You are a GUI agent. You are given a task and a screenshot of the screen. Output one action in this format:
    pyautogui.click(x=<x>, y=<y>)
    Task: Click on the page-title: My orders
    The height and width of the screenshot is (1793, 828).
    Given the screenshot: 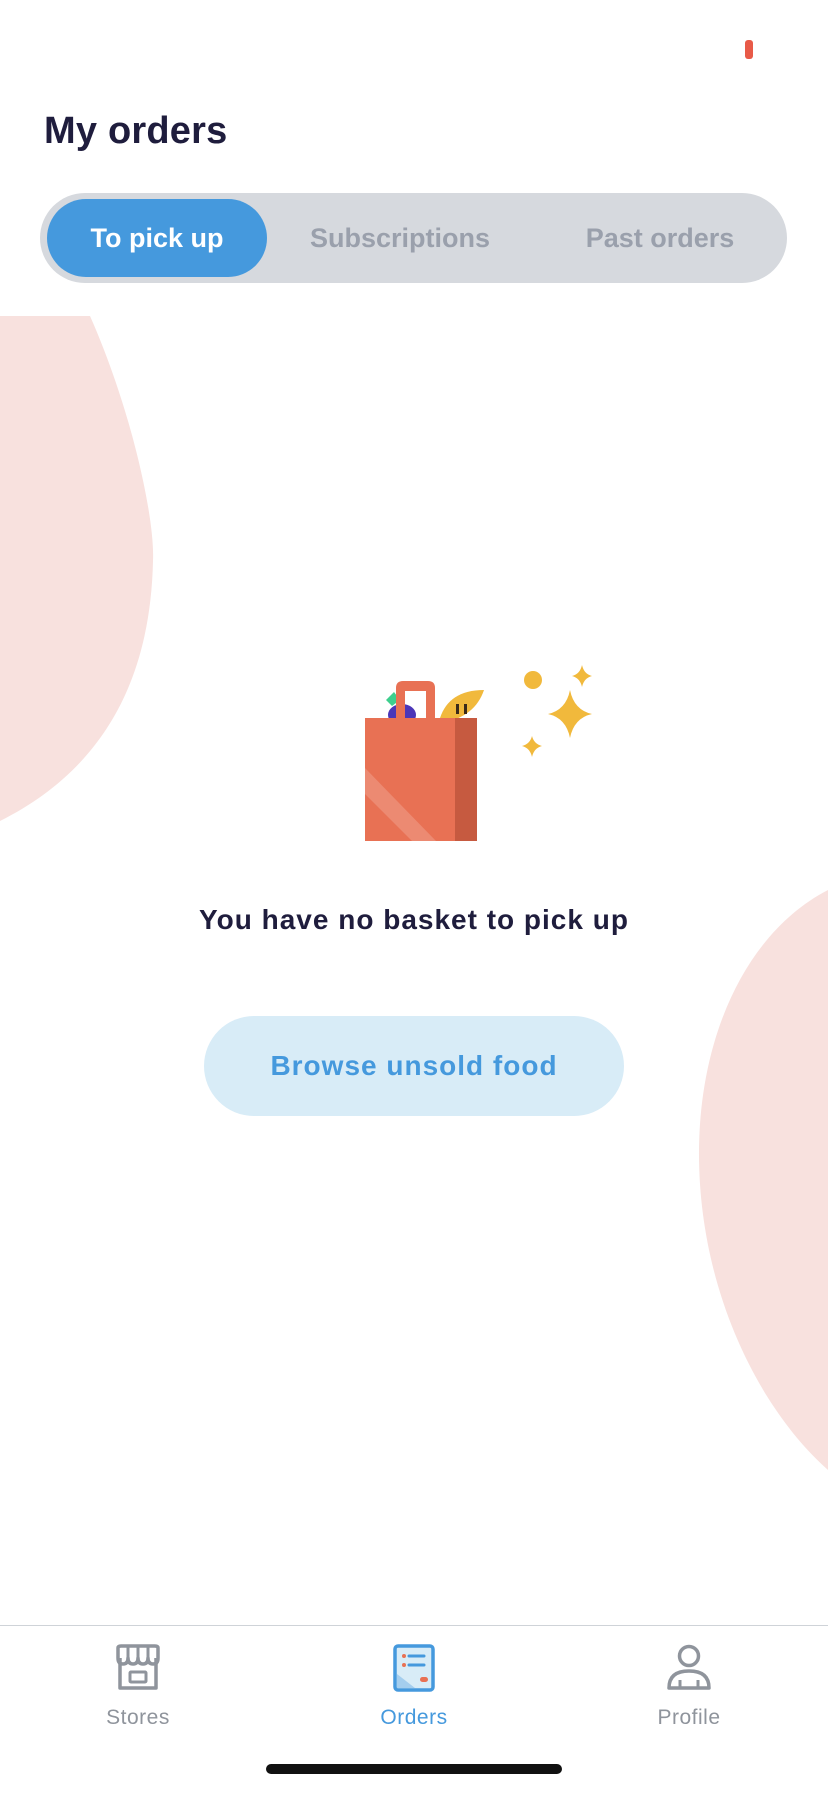 What is the action you would take?
    pyautogui.click(x=136, y=131)
    